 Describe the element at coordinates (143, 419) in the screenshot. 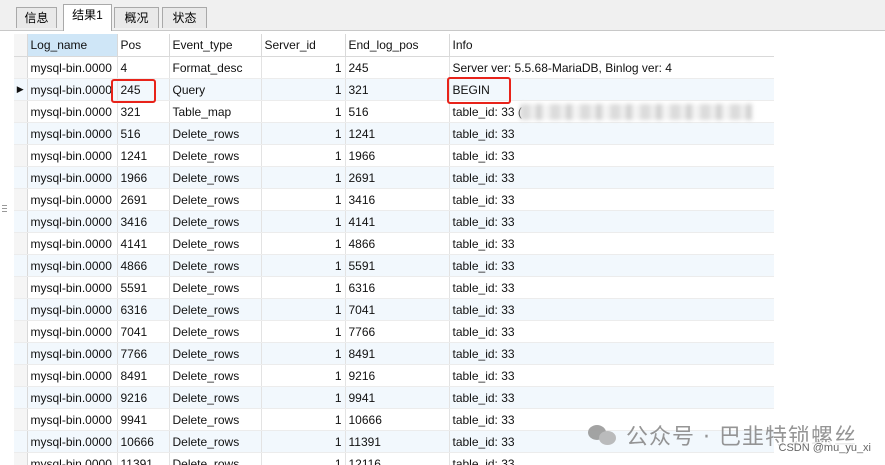

I see `cell-pos: 9941` at that location.